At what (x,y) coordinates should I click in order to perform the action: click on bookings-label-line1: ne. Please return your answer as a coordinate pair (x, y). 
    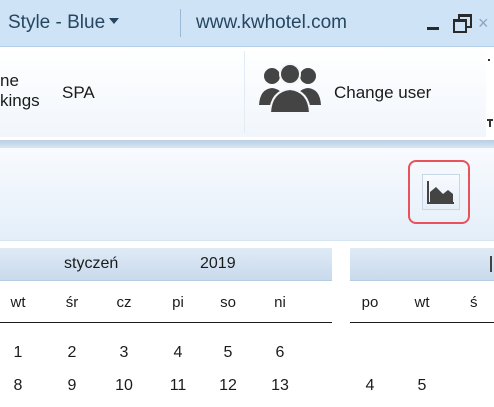
    Looking at the image, I should click on (9, 80).